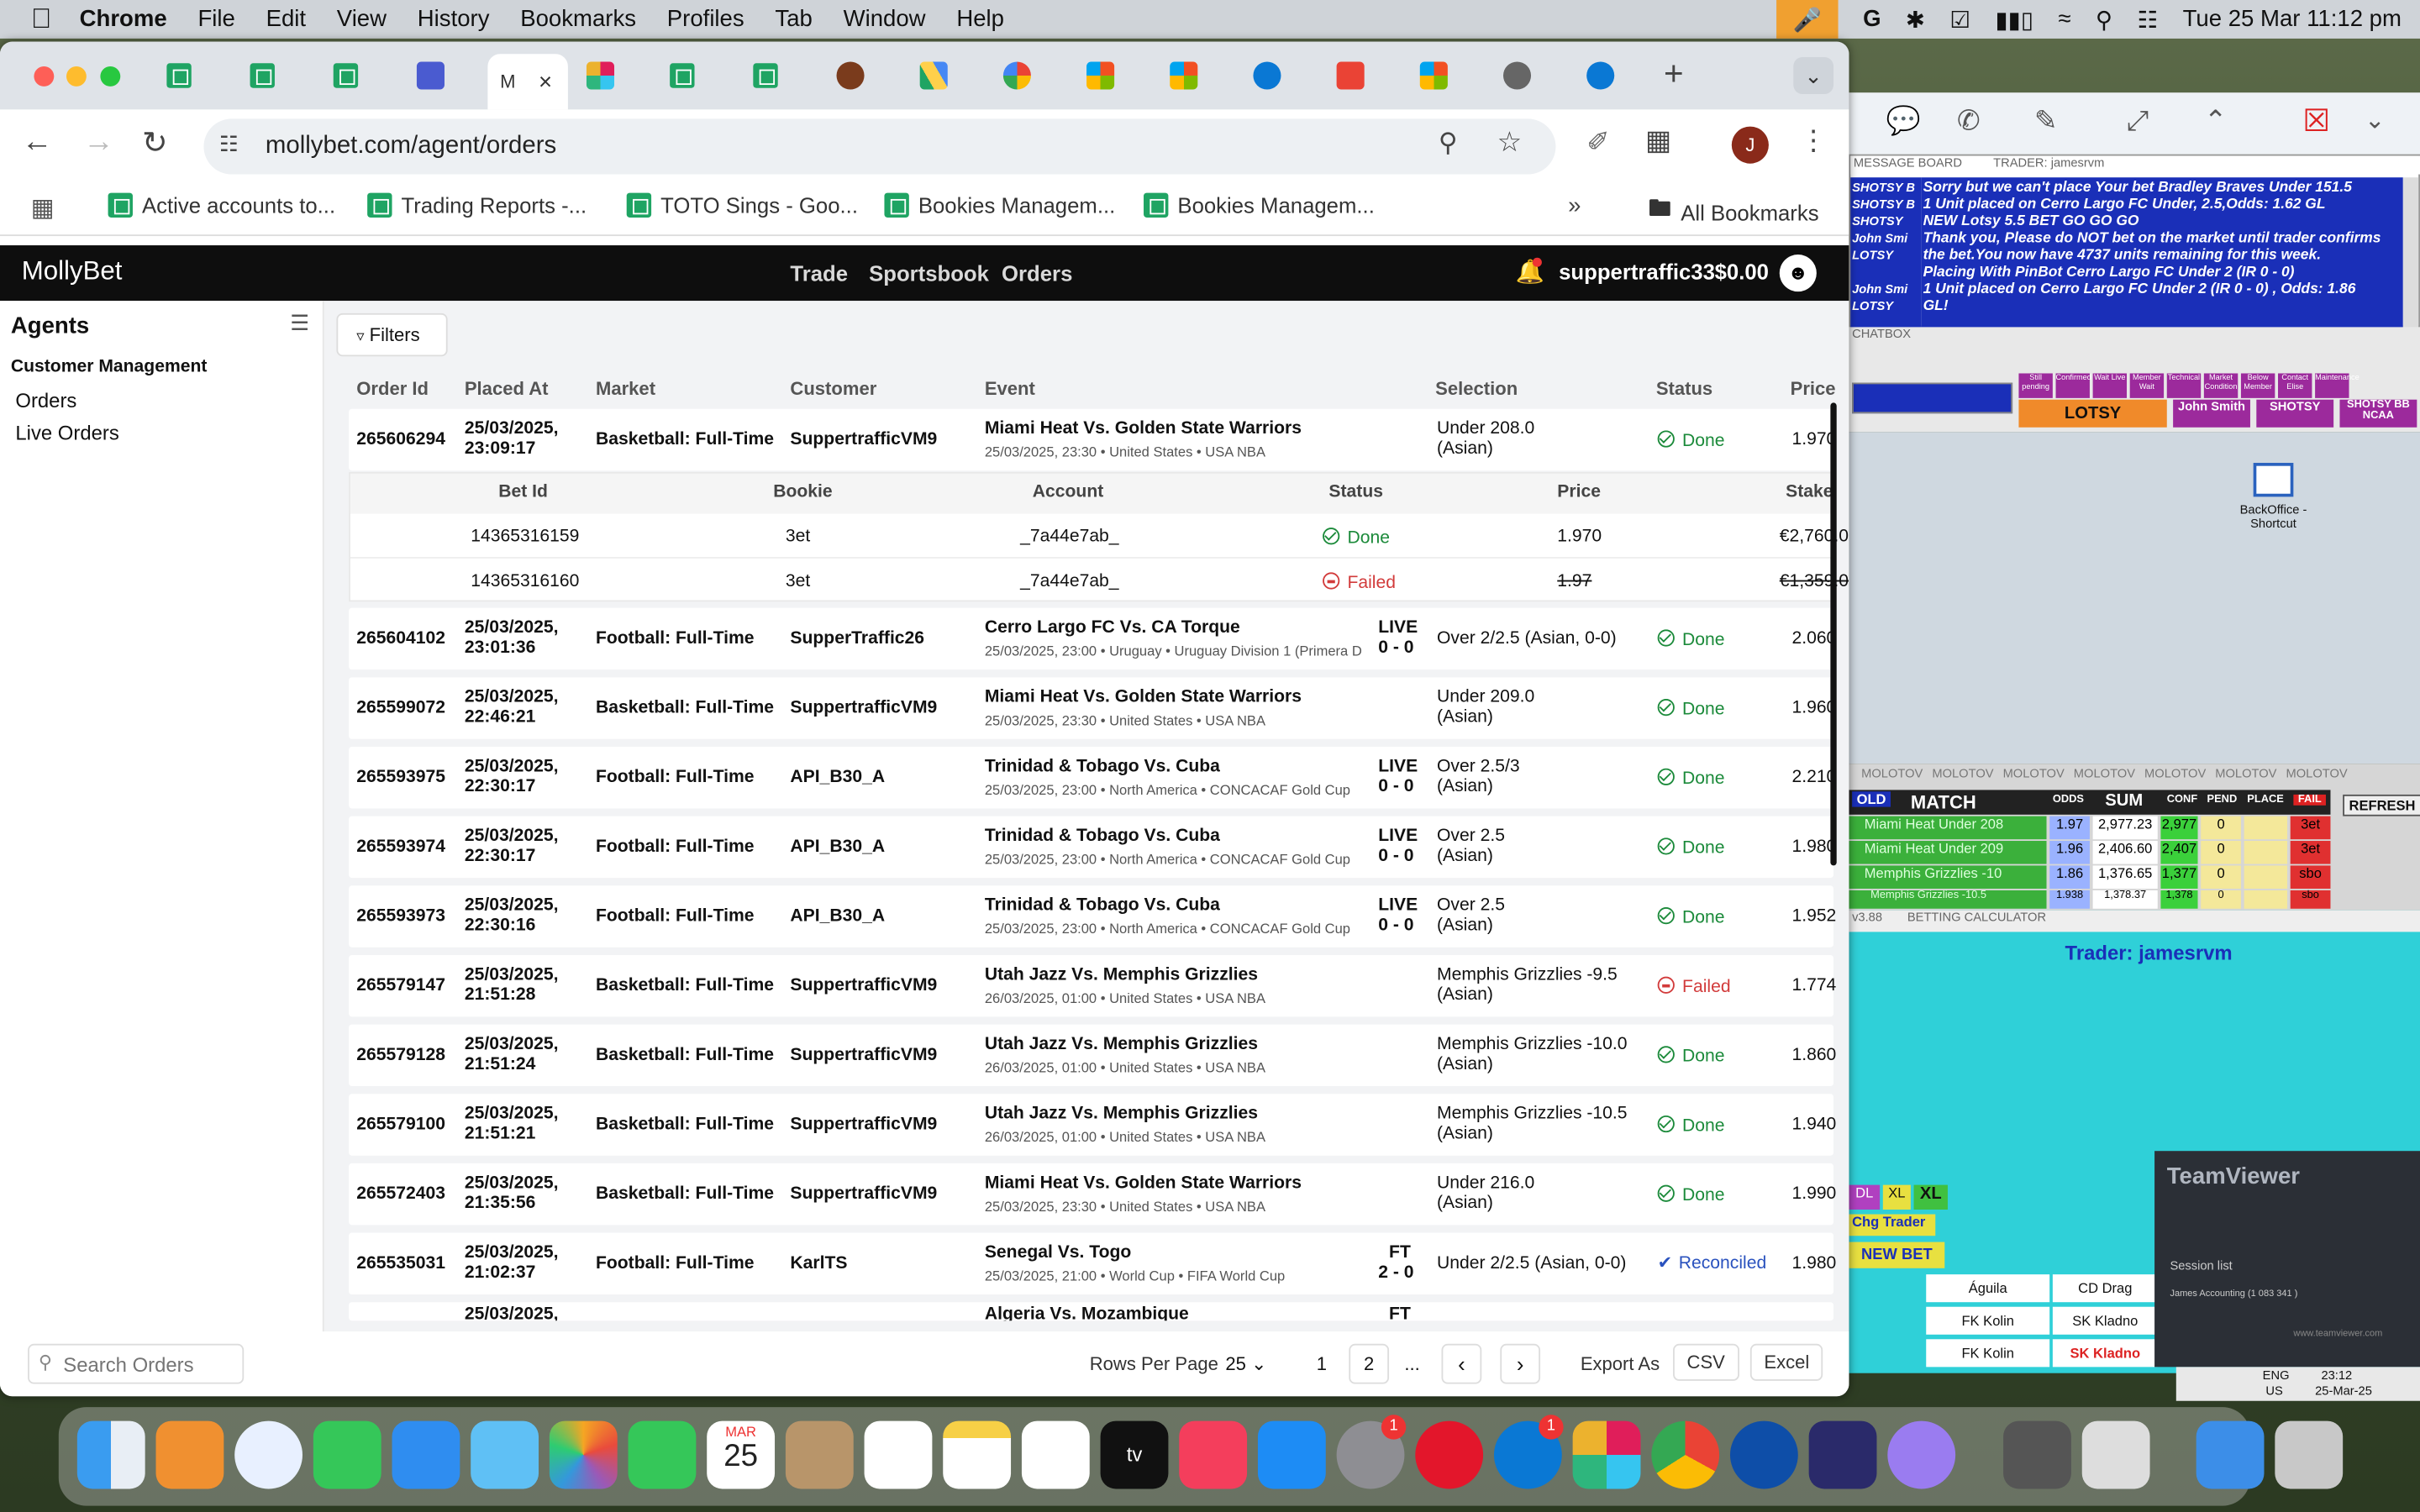  What do you see at coordinates (885, 19) in the screenshot?
I see `menu-window: Window` at bounding box center [885, 19].